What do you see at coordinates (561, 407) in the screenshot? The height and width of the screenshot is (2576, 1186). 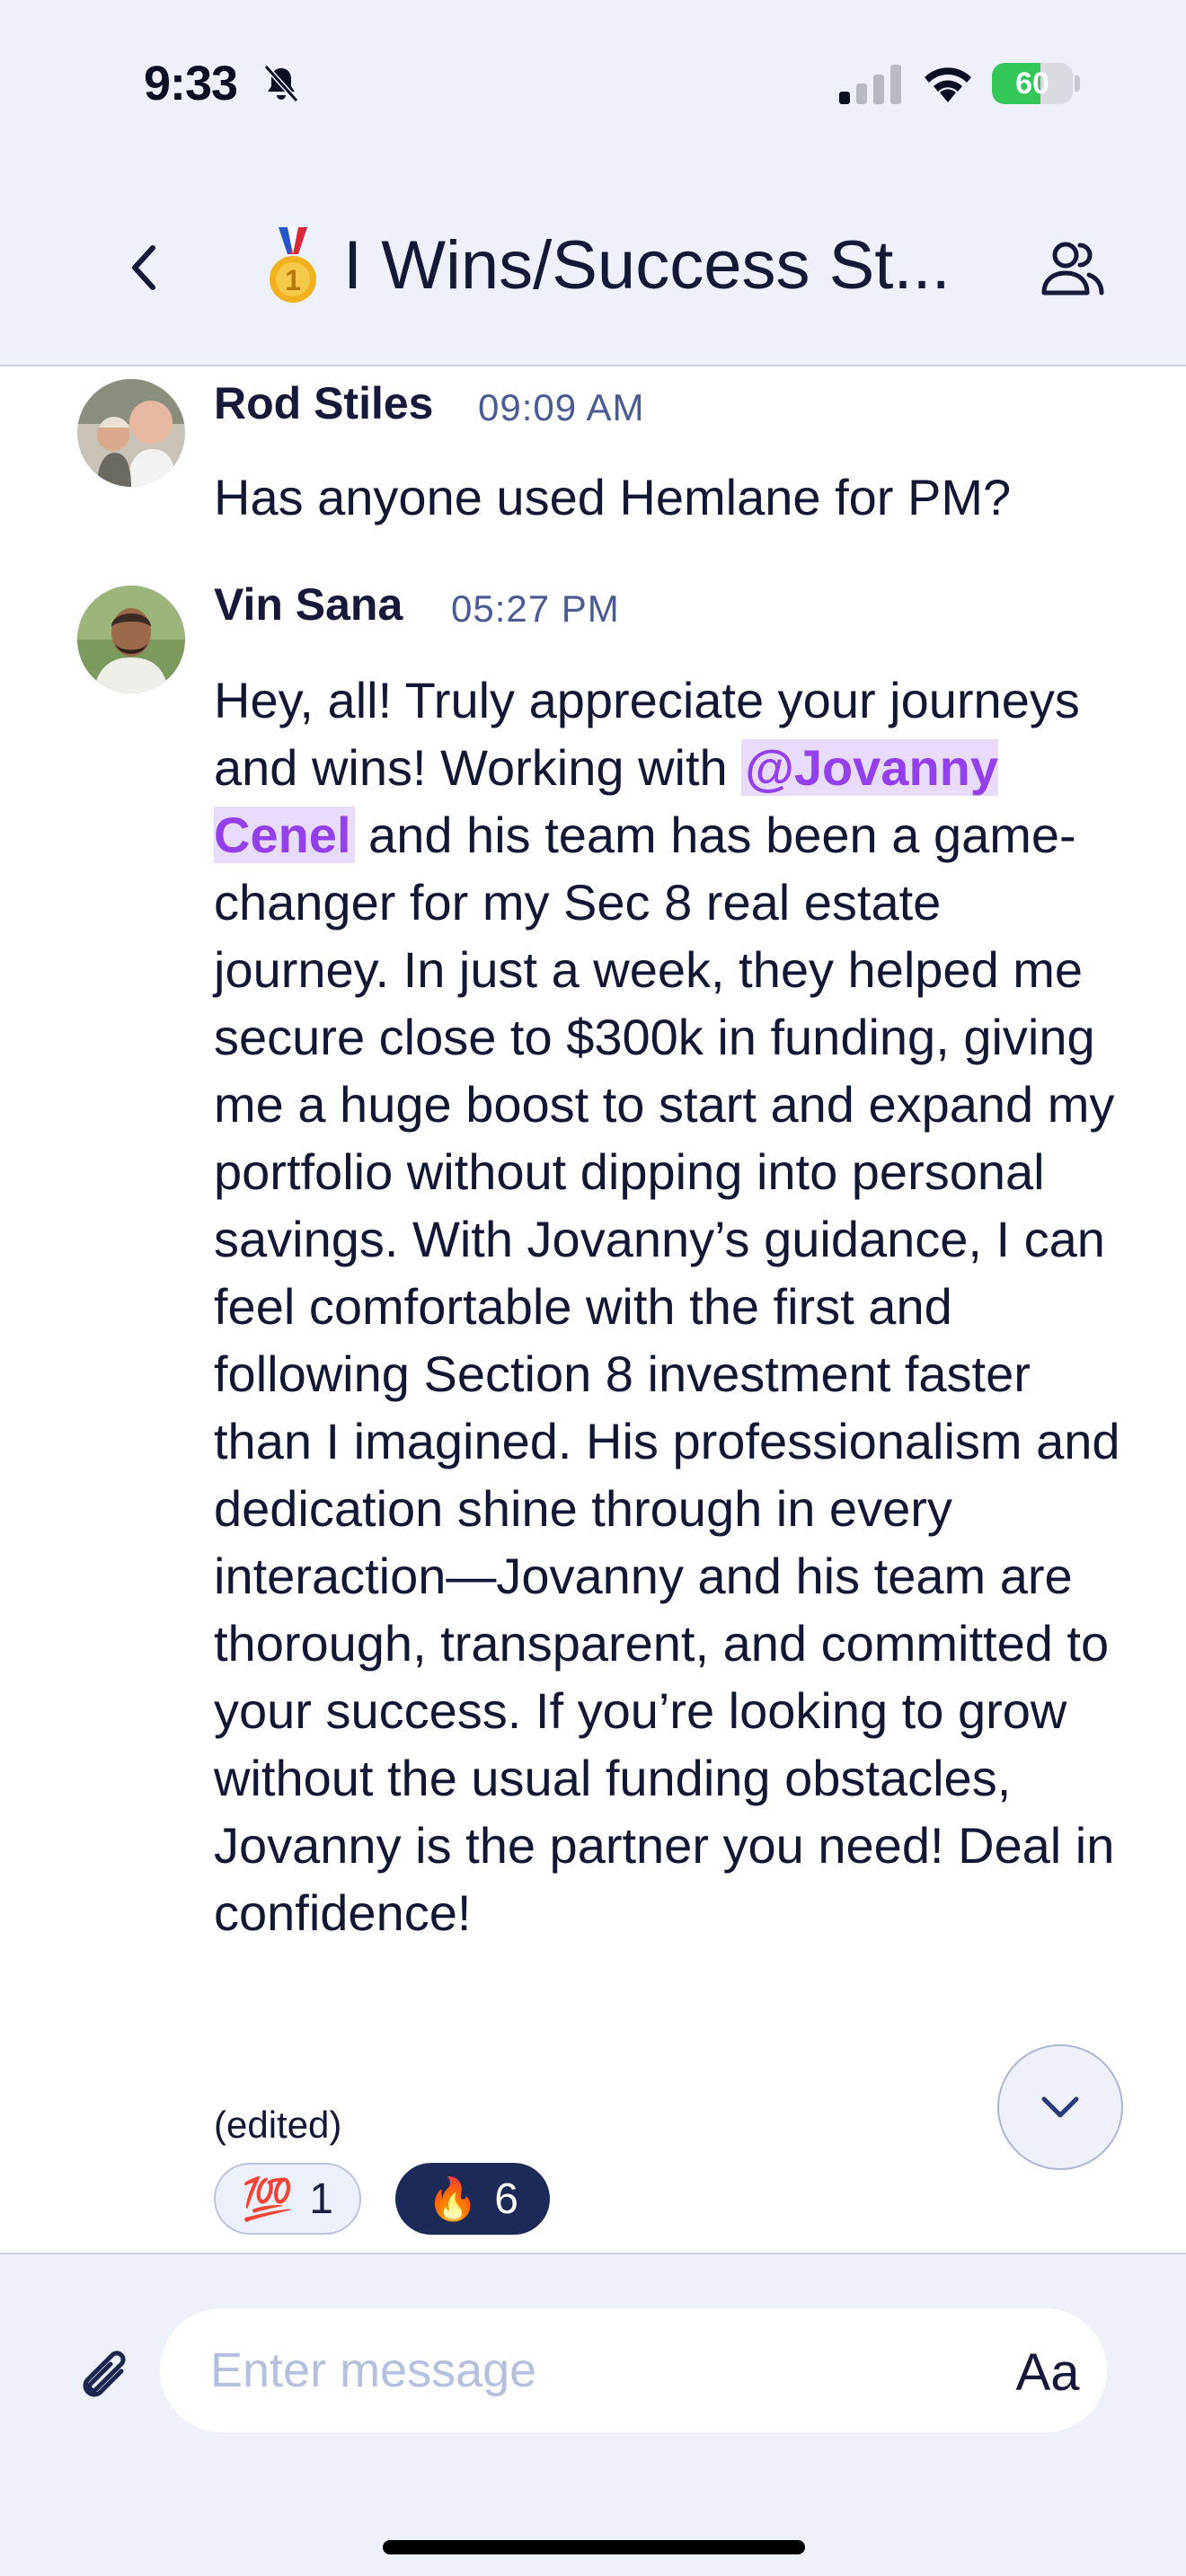 I see `message-timestamp: 09:09 AM` at bounding box center [561, 407].